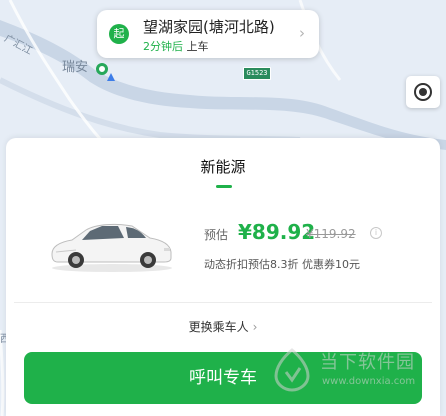 The height and width of the screenshot is (416, 446). What do you see at coordinates (209, 27) in the screenshot?
I see `pickup-location-title: 望湖家园(塘河北路)` at bounding box center [209, 27].